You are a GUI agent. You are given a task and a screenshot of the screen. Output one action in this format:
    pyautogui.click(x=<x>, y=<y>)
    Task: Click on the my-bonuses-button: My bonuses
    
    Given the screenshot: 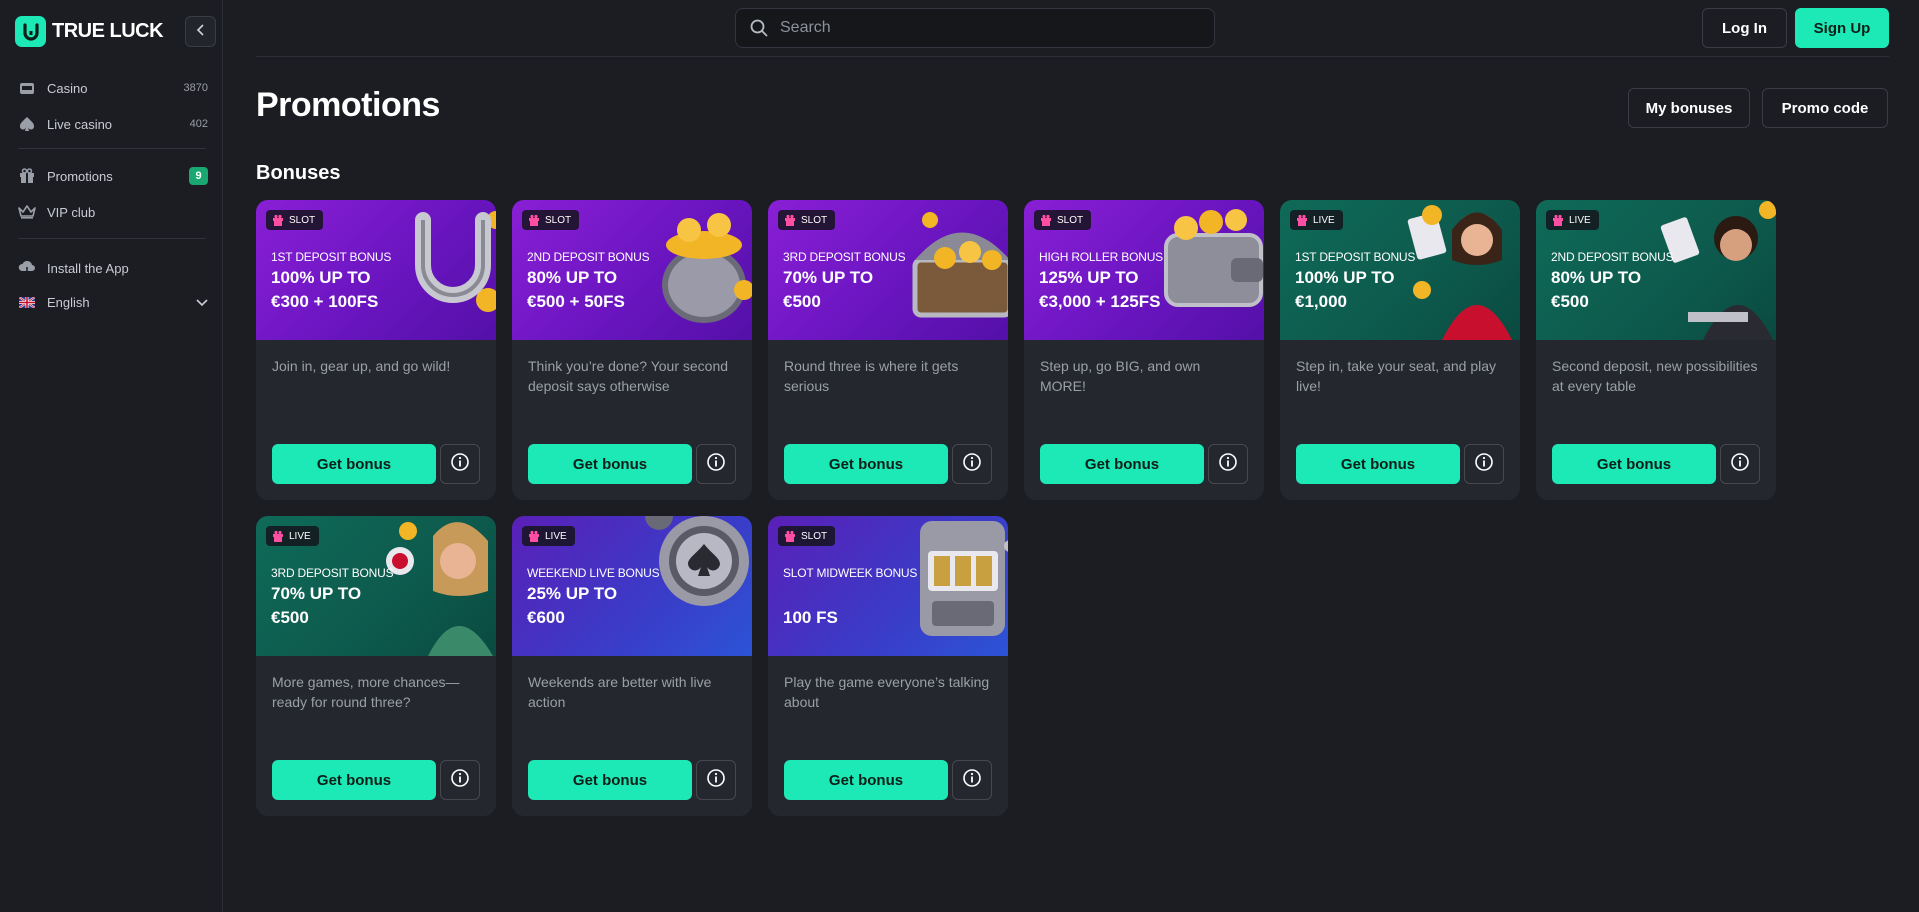 What is the action you would take?
    pyautogui.click(x=1689, y=108)
    